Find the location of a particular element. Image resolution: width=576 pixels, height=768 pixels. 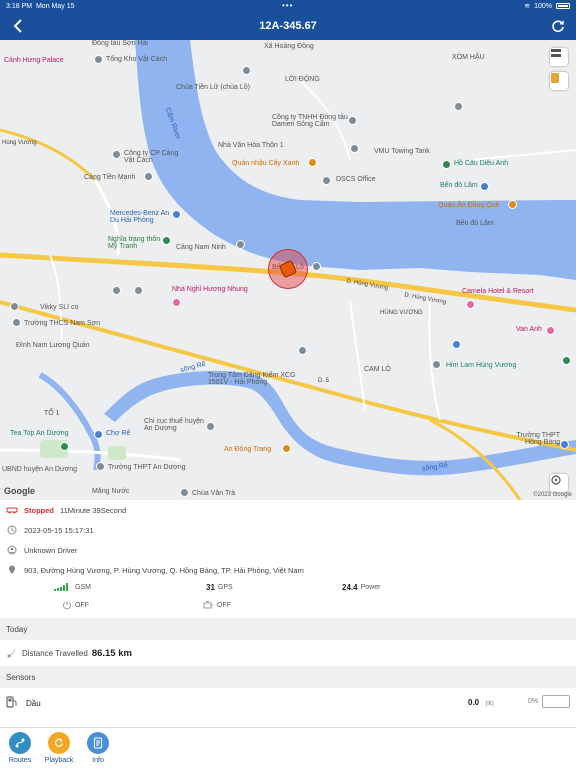

map-label: D. 5 is located at coordinates (324, 381).